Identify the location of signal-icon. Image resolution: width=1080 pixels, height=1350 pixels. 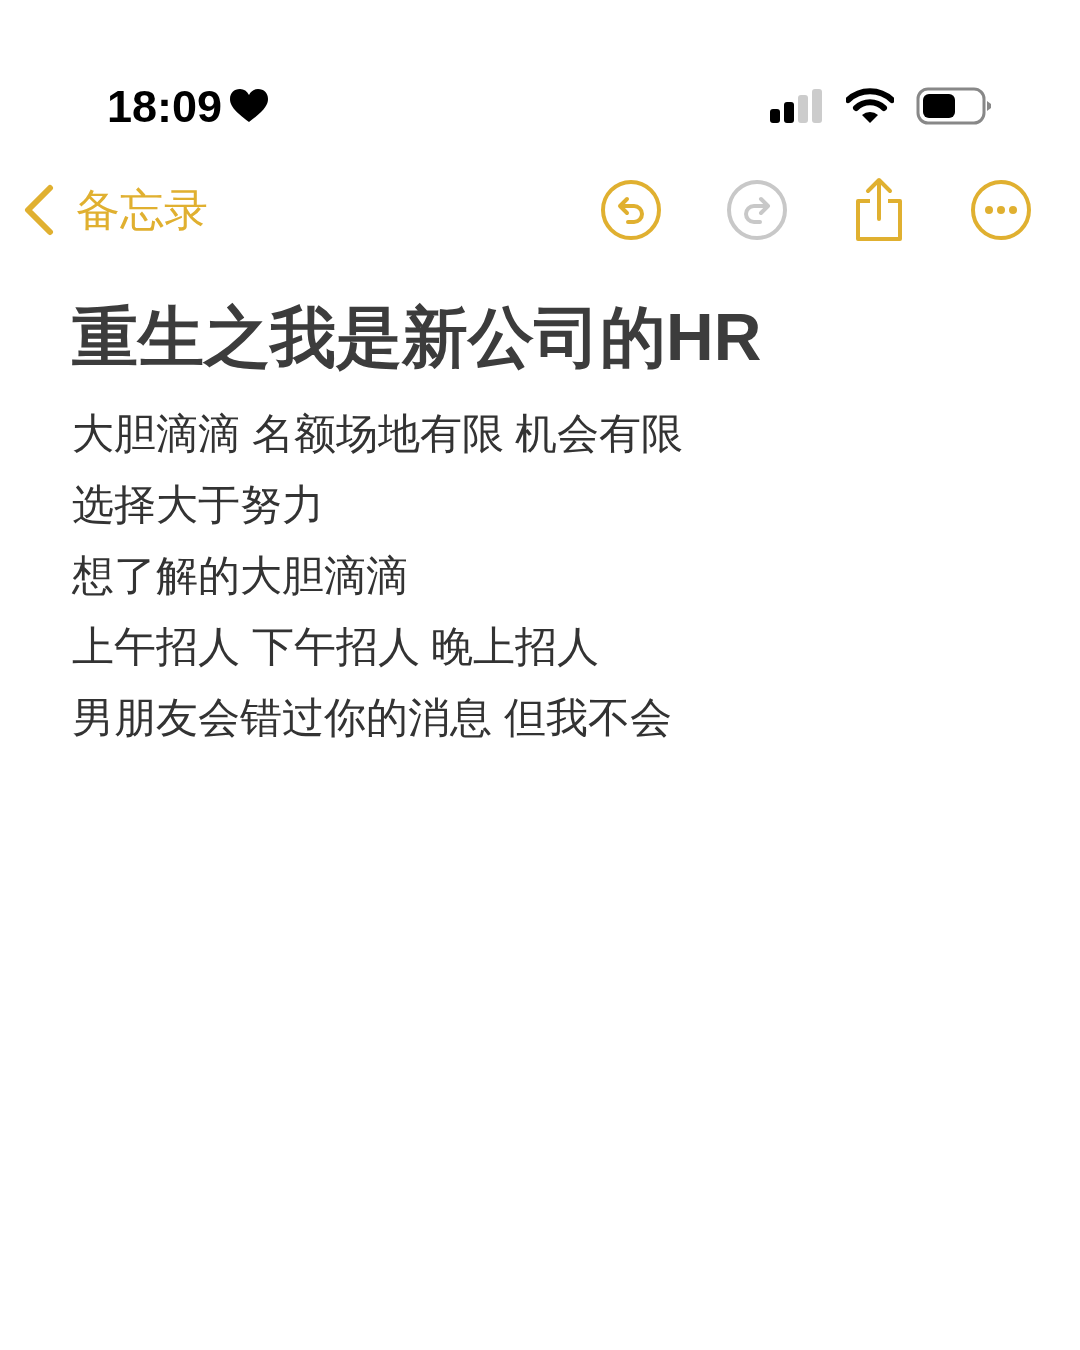
(797, 106).